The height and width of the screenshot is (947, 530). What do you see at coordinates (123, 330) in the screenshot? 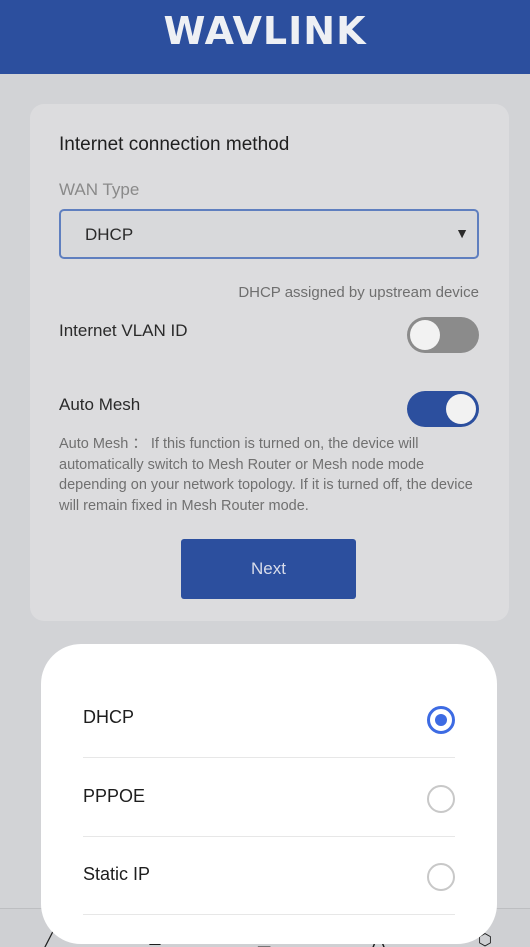
I see `vlan-label: Internet VLAN ID` at bounding box center [123, 330].